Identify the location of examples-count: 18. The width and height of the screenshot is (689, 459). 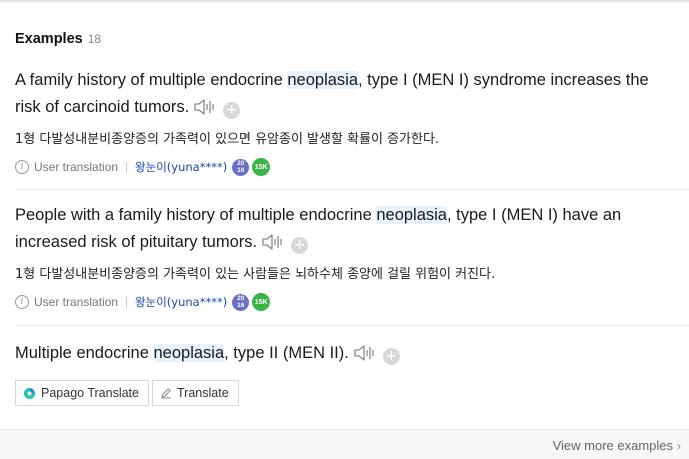
(94, 39).